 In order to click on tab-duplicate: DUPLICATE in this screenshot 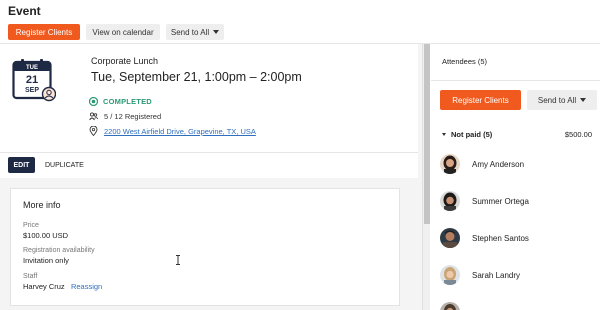, I will do `click(64, 165)`.